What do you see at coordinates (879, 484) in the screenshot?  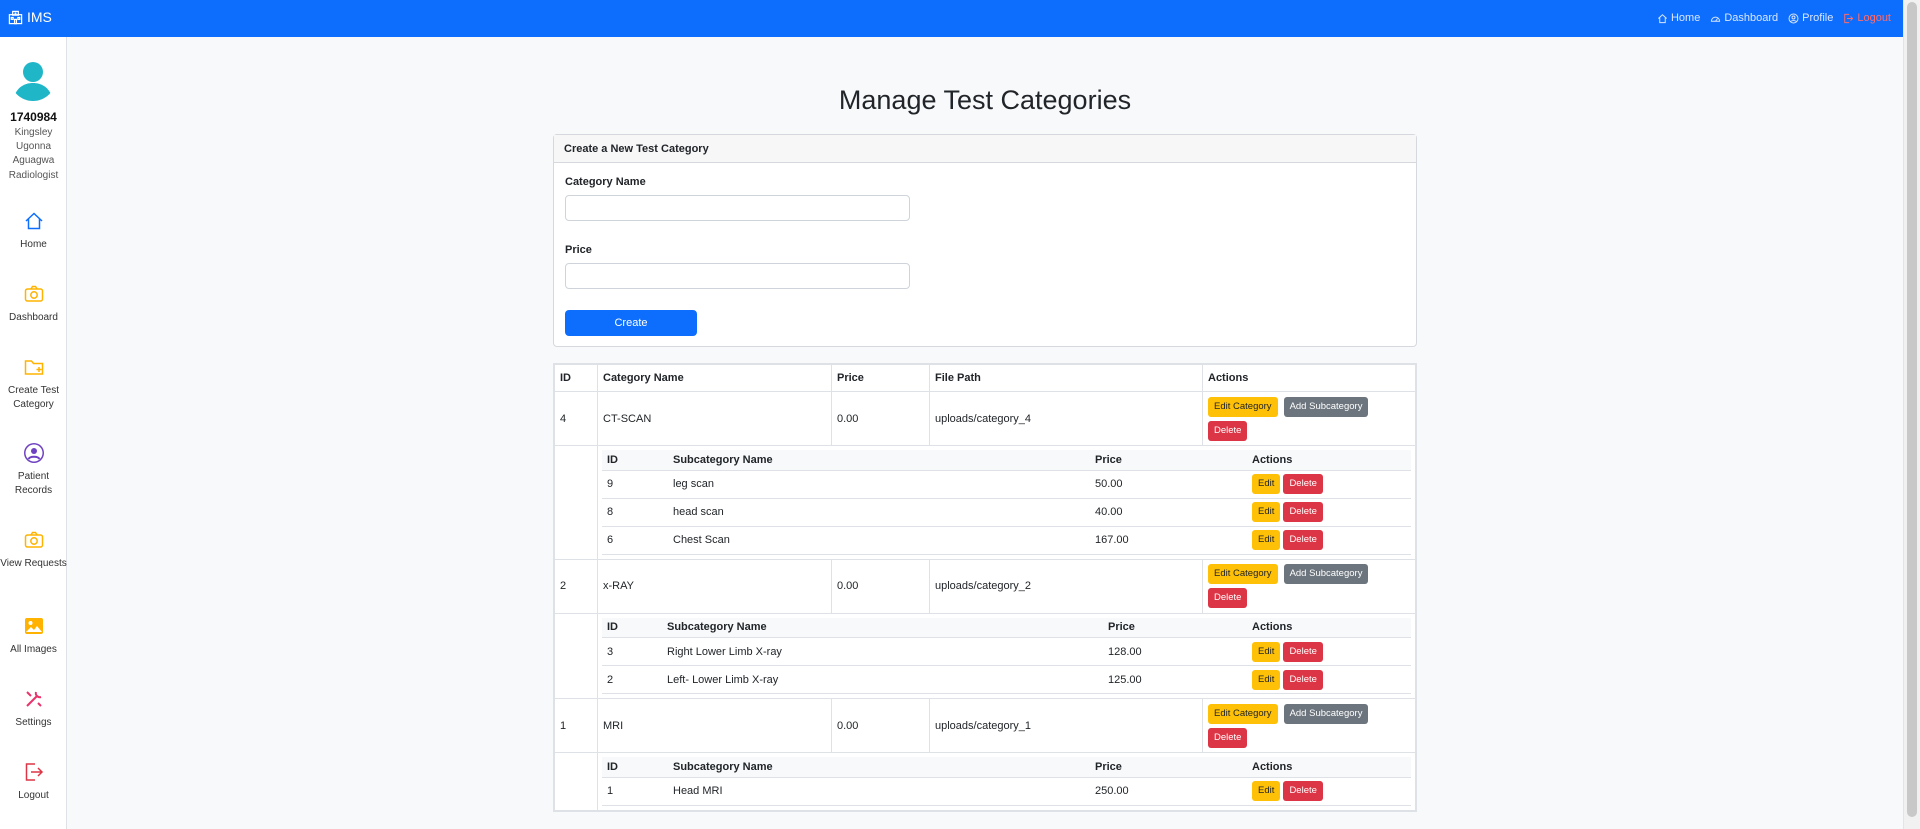 I see `subcategory-name: leg scan` at bounding box center [879, 484].